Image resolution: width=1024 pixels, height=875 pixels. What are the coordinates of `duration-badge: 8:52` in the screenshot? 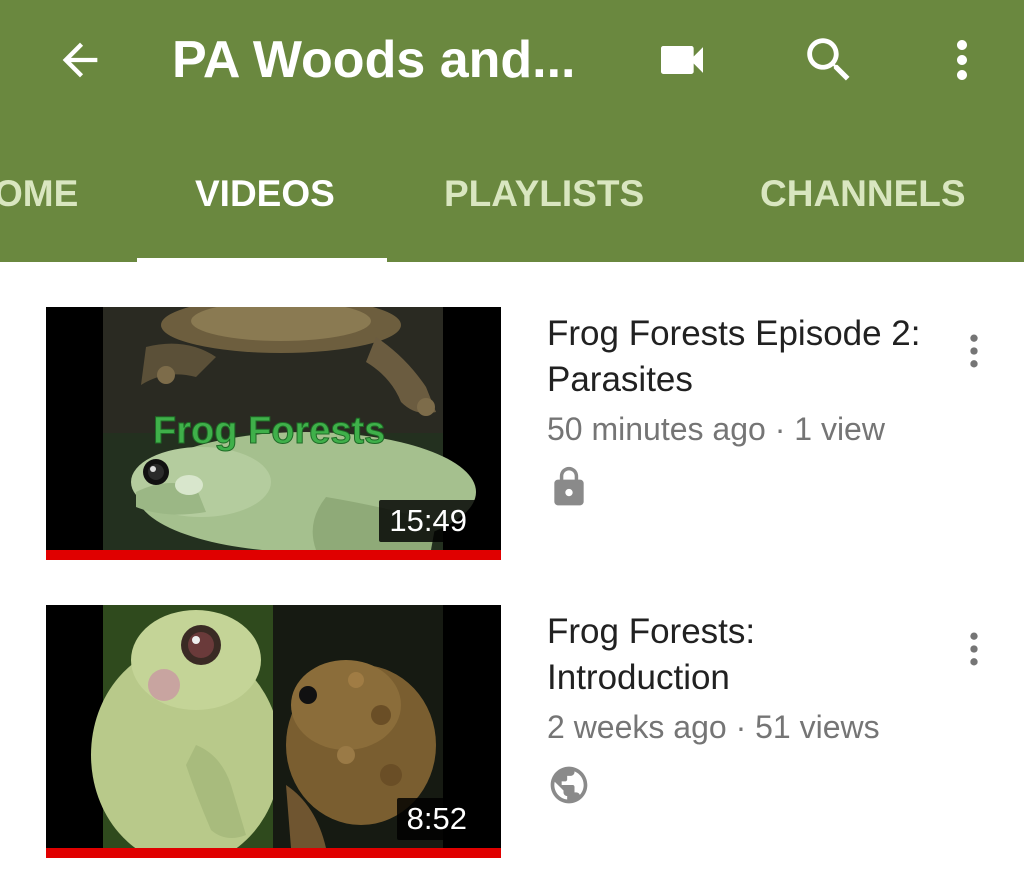 It's located at (436, 819).